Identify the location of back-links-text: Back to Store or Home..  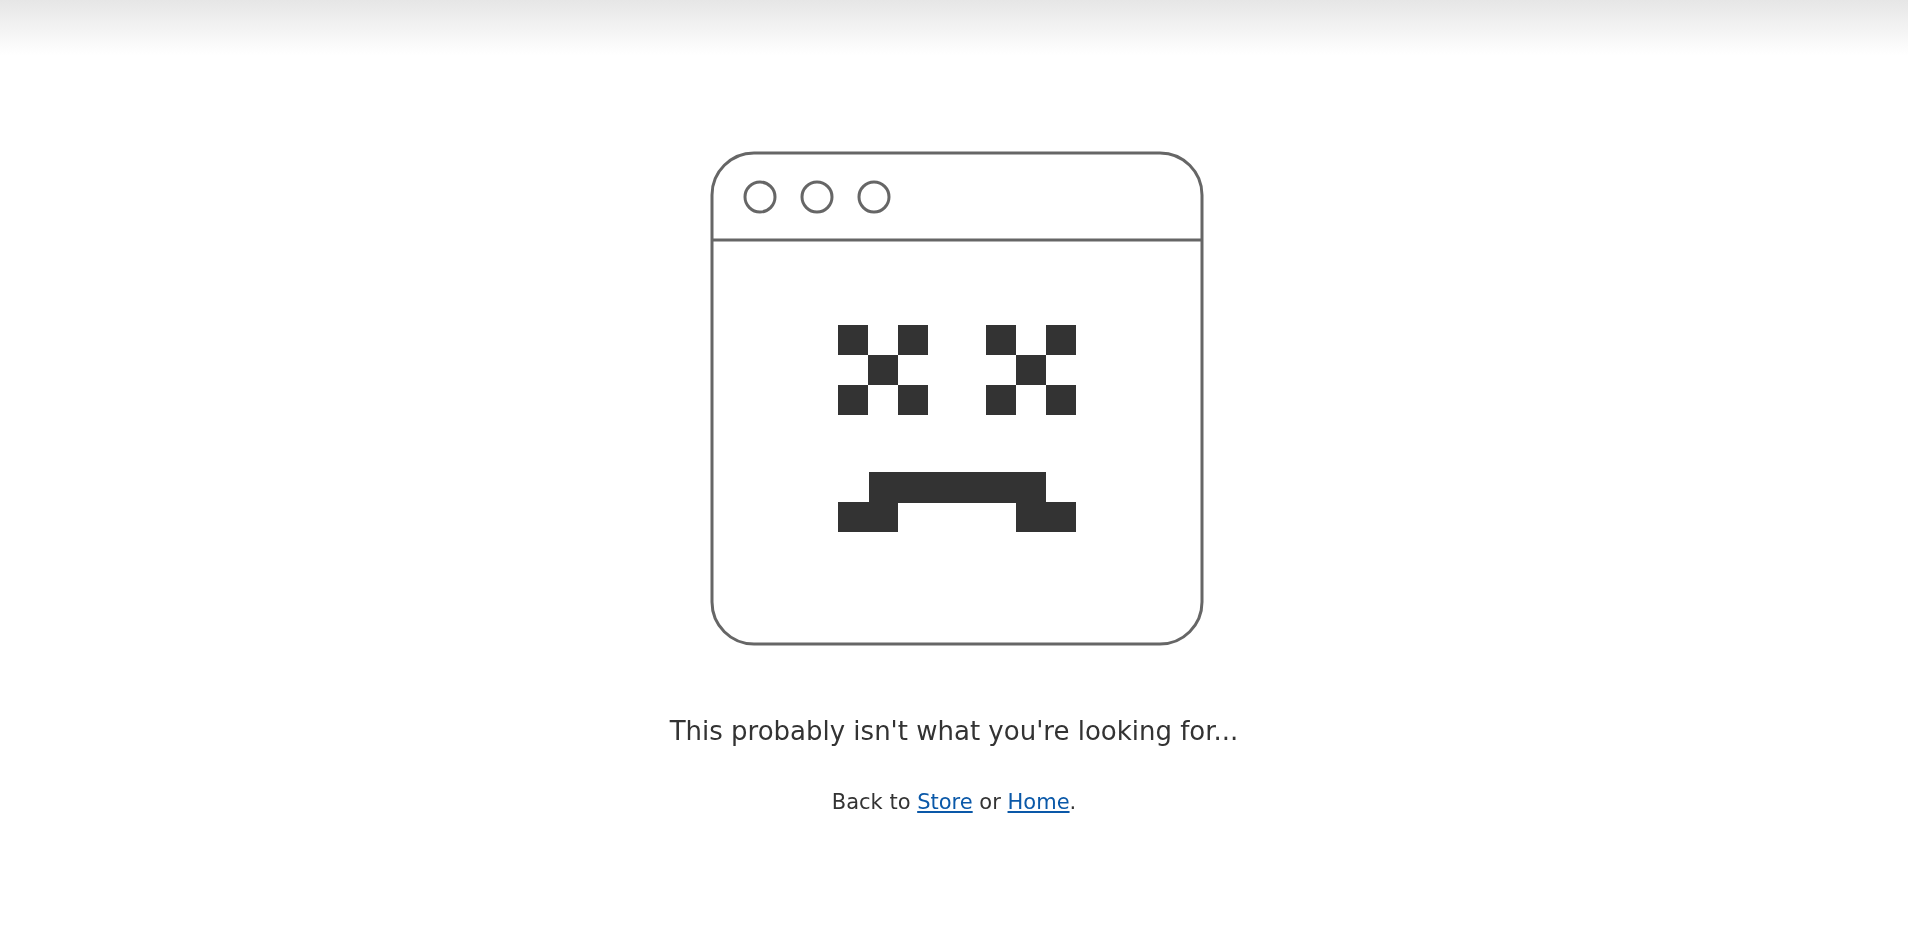
(954, 802).